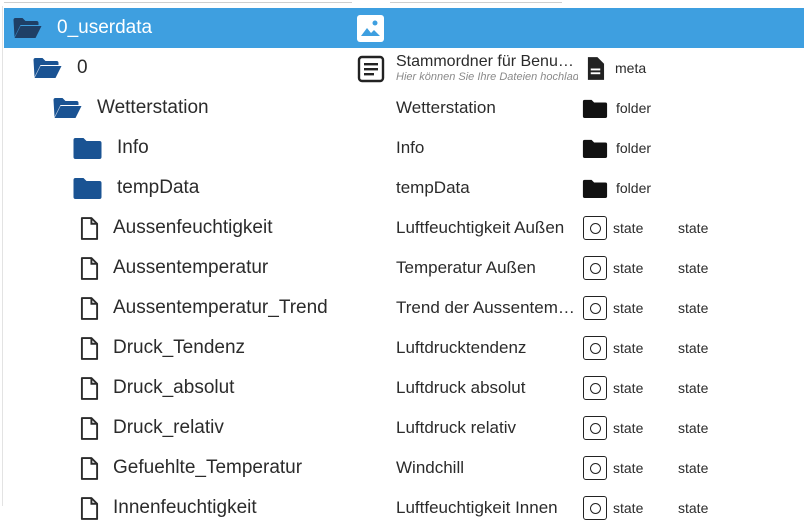  I want to click on tree-item-label: Druck_relativ, so click(168, 427).